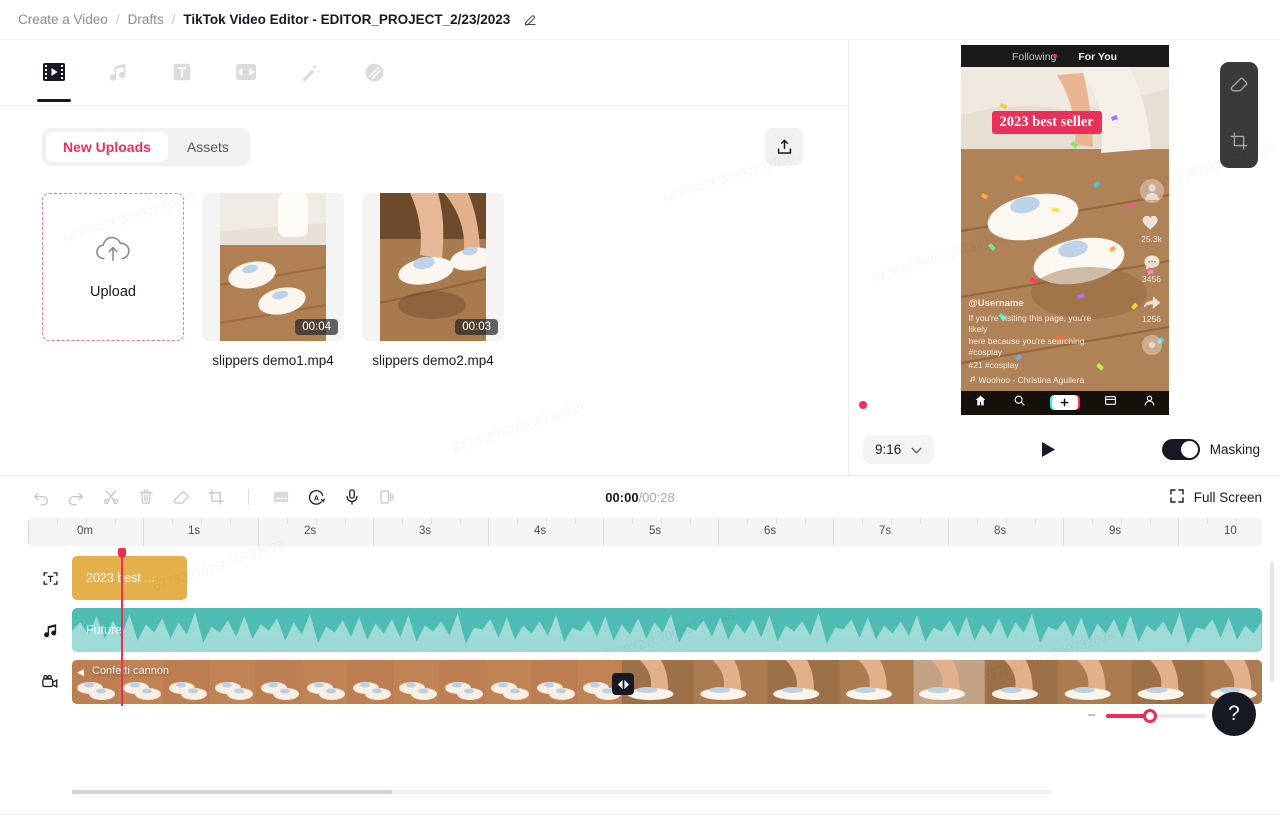  I want to click on timeline-horizontal-scrollbar, so click(562, 792).